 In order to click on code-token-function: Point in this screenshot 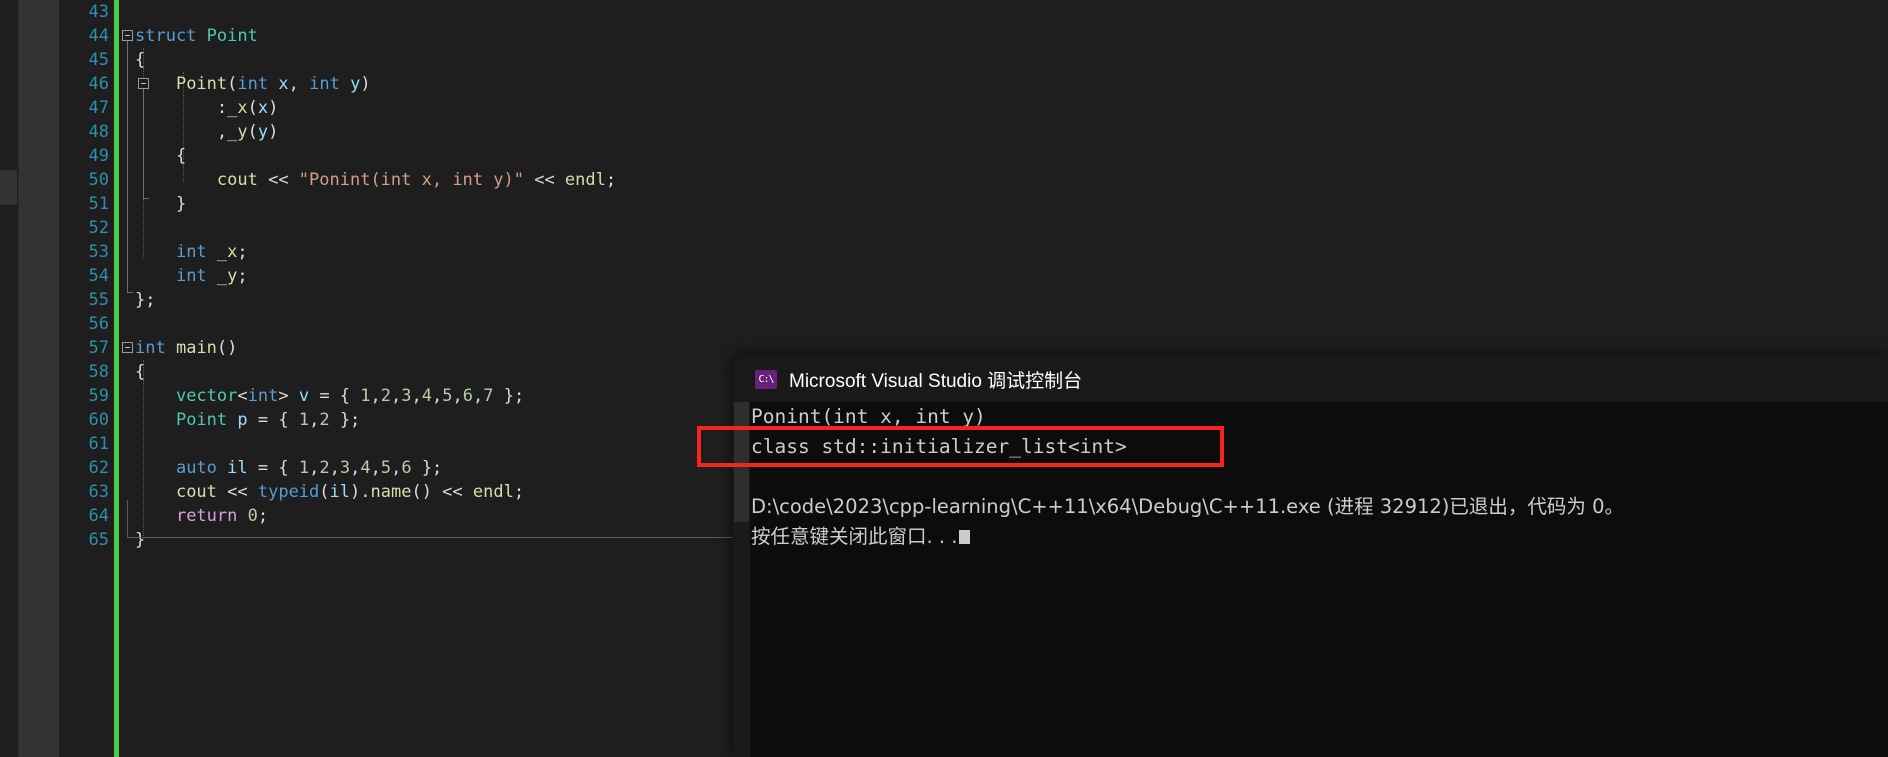, I will do `click(201, 84)`.